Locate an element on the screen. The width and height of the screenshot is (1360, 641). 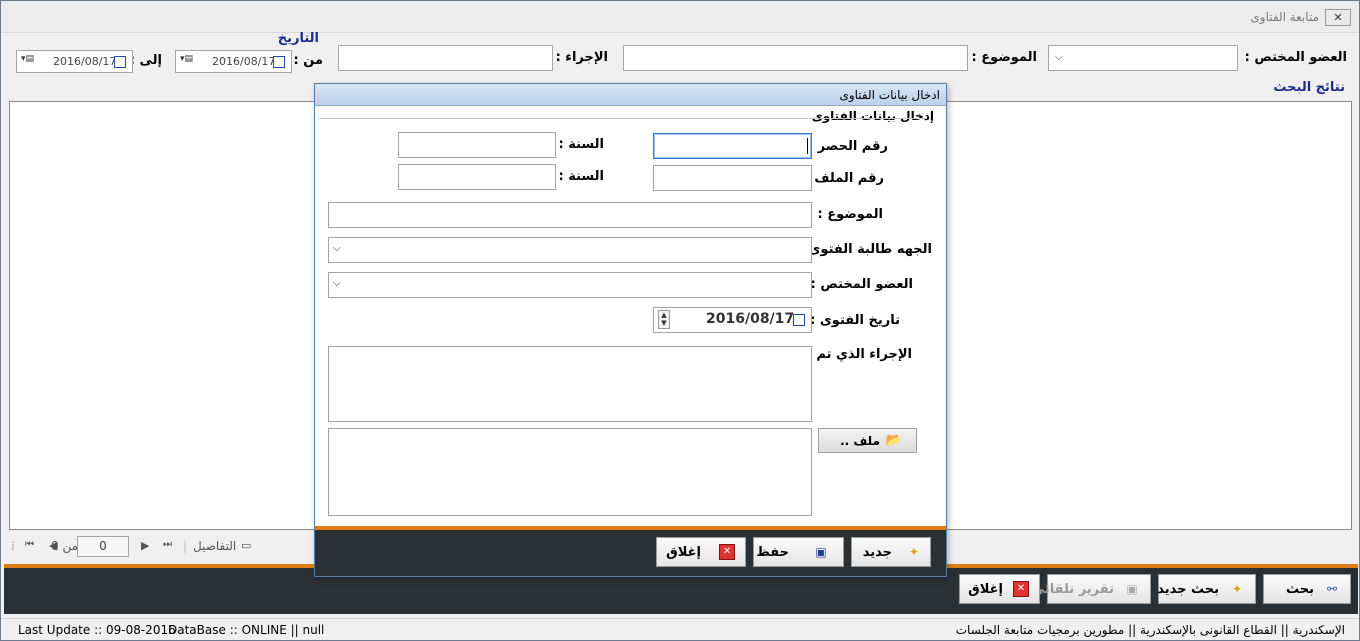
details-label: التفاصيل is located at coordinates (214, 546).